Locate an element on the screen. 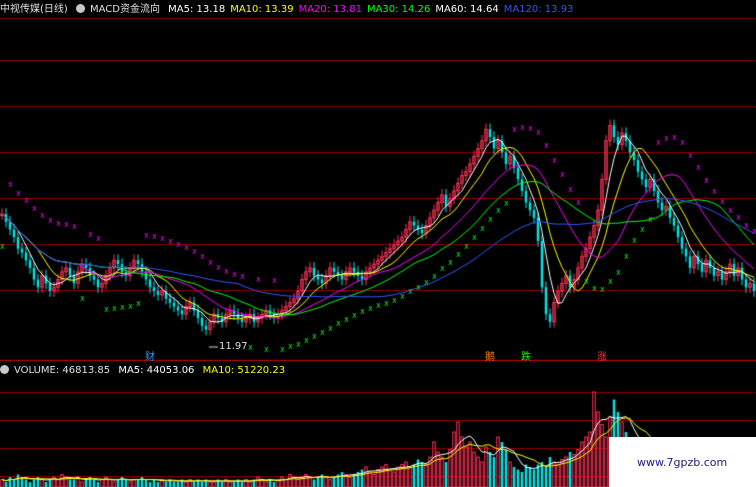 Image resolution: width=756 pixels, height=487 pixels. ma-legend-item: MA60: 14.64 is located at coordinates (467, 9).